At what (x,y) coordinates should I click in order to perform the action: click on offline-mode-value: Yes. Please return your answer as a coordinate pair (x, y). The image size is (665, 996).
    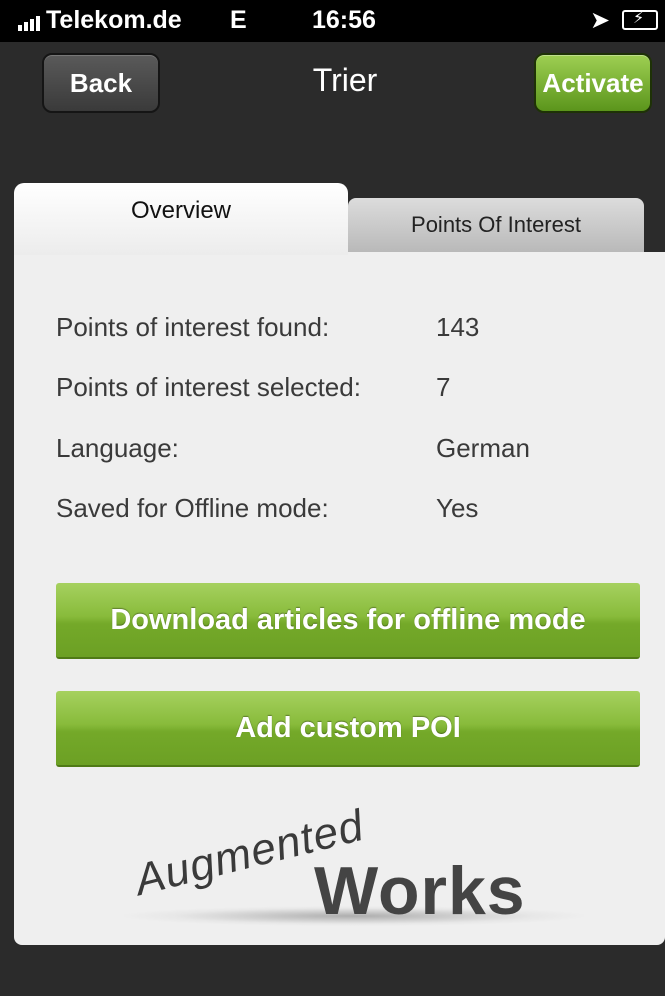
    Looking at the image, I should click on (457, 508).